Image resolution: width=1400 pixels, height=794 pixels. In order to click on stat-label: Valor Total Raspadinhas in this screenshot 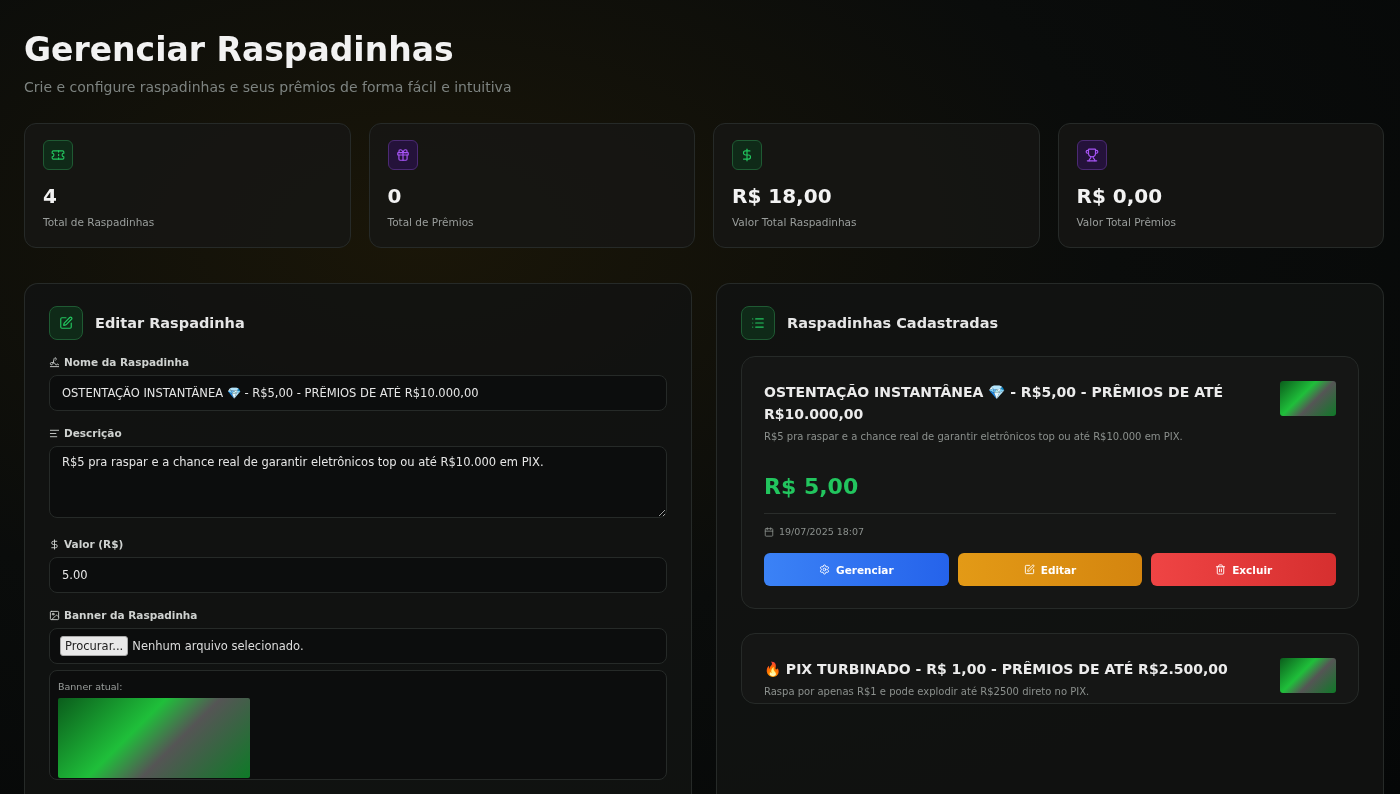, I will do `click(795, 222)`.